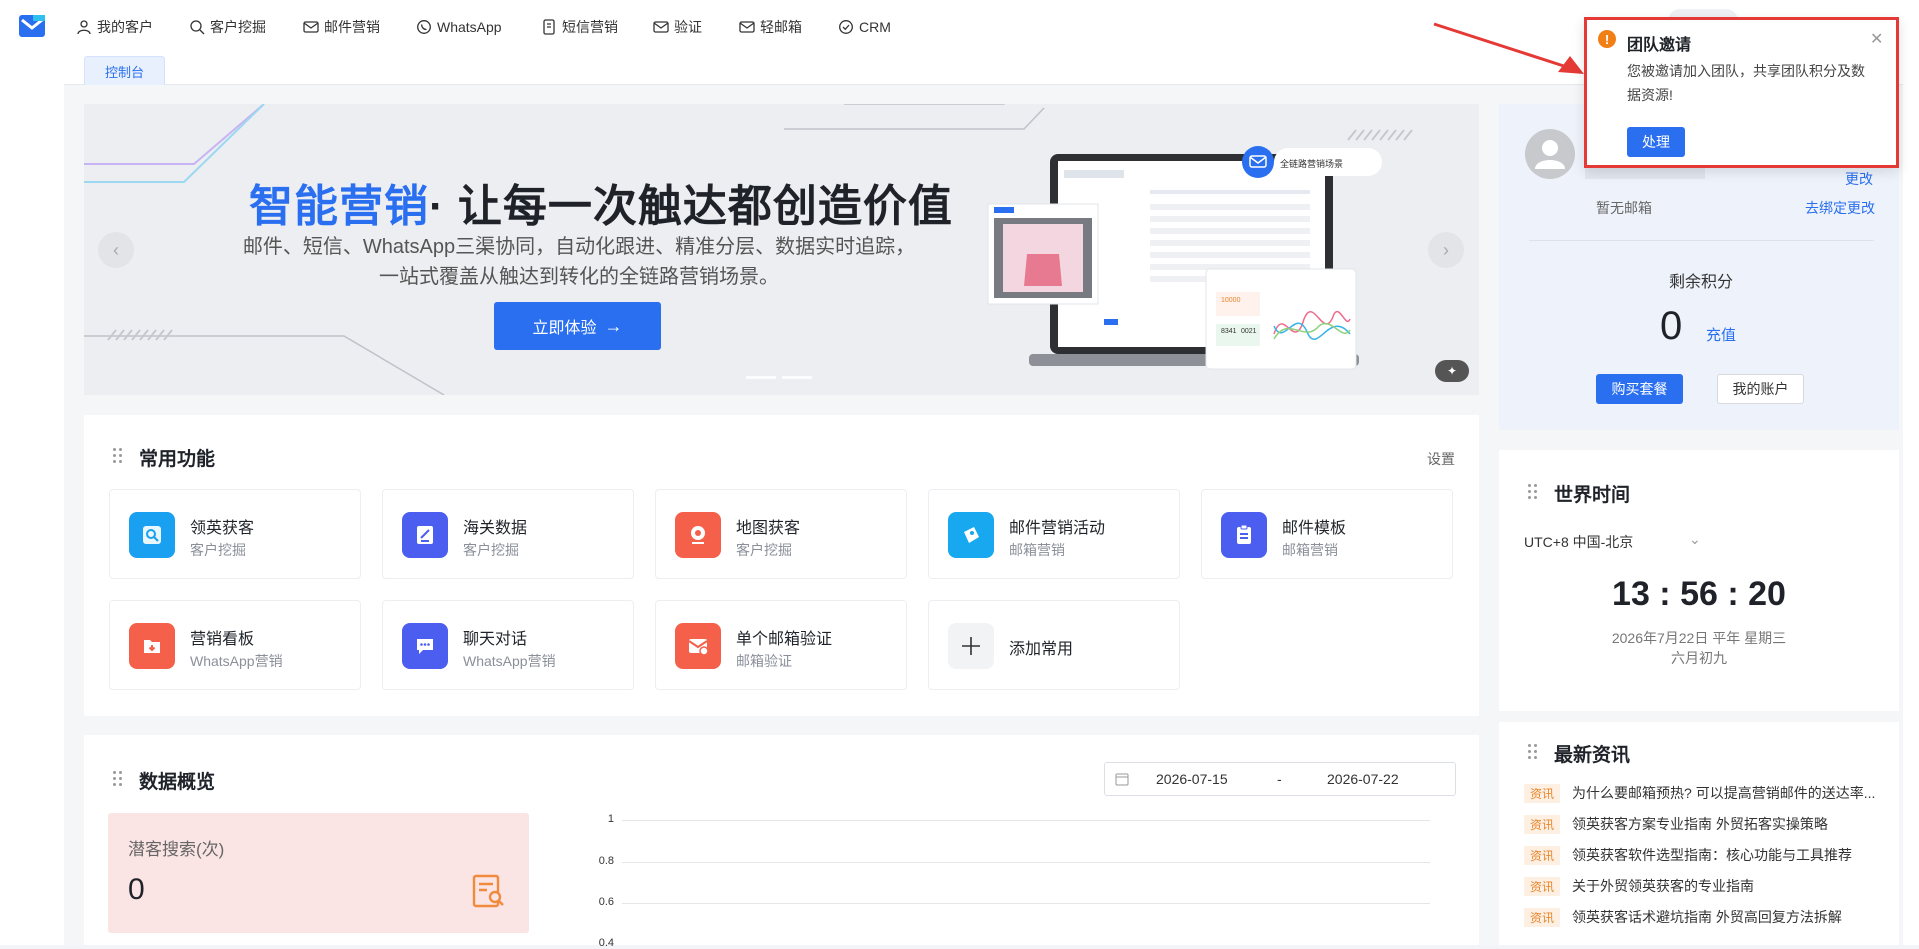 This screenshot has width=1919, height=949. I want to click on carousel-indicators, so click(779, 377).